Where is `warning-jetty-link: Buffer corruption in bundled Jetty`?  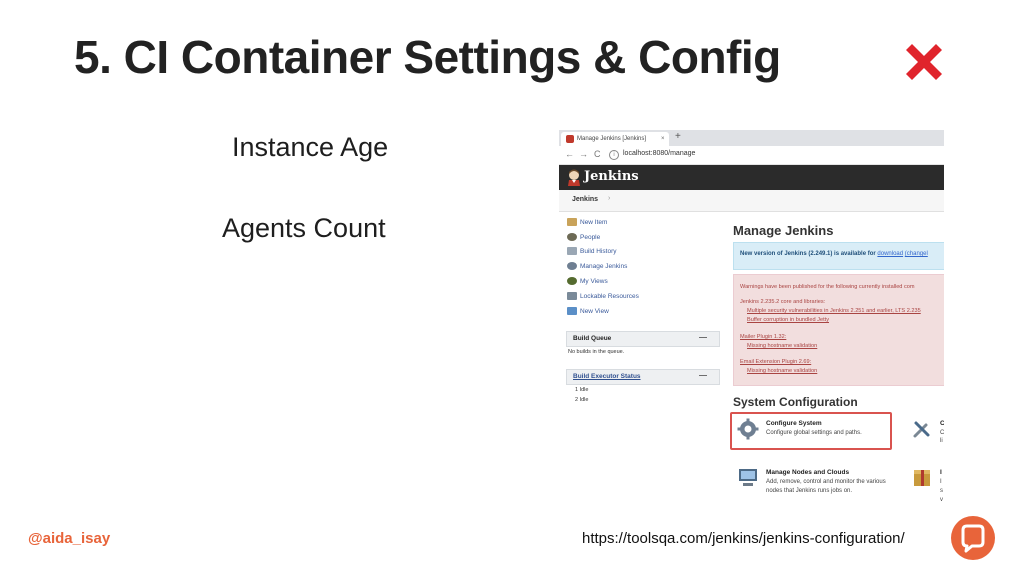
warning-jetty-link: Buffer corruption in bundled Jetty is located at coordinates (788, 320).